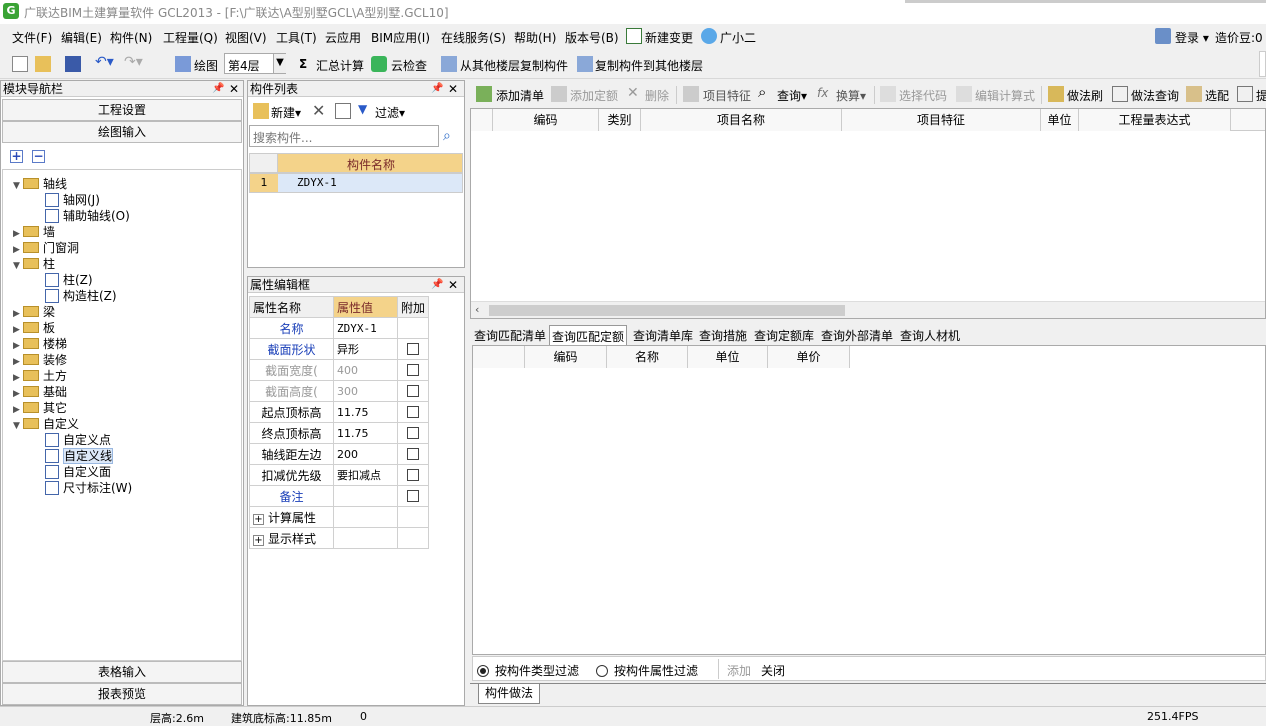 The width and height of the screenshot is (1266, 726). I want to click on menu-online: 在线服务(S), so click(473, 37).